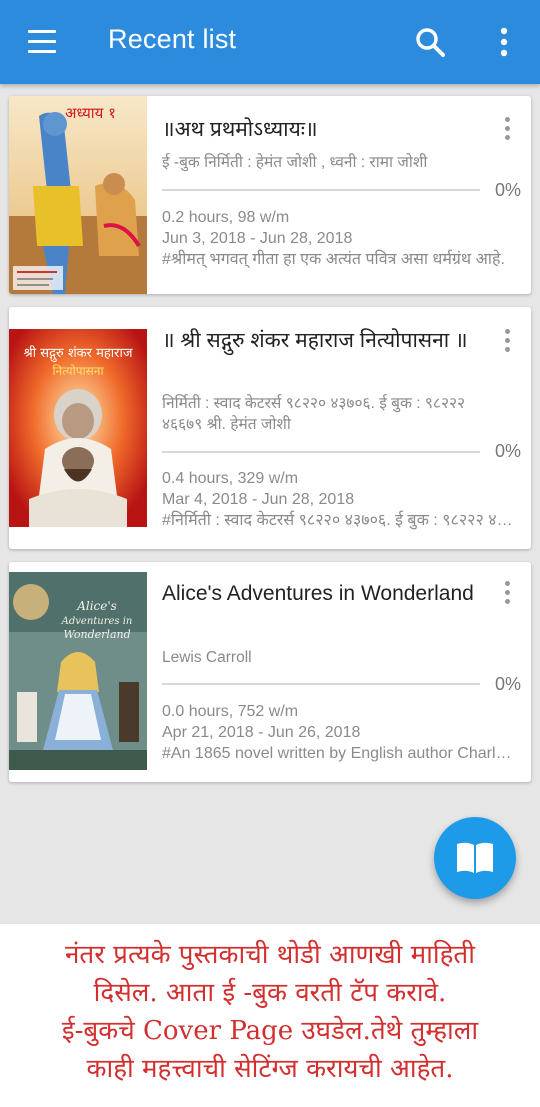  What do you see at coordinates (261, 732) in the screenshot?
I see `reading-dates: Apr 21, 2018 - Jun 26, 2018` at bounding box center [261, 732].